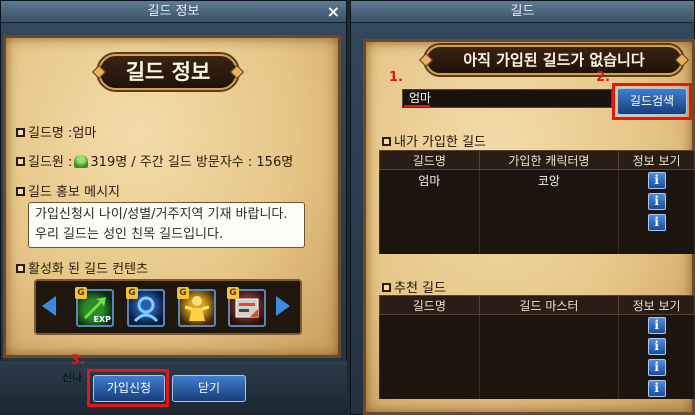 Image resolution: width=695 pixels, height=415 pixels. Describe the element at coordinates (507, 98) in the screenshot. I see `guild-search-input: 엄마` at that location.